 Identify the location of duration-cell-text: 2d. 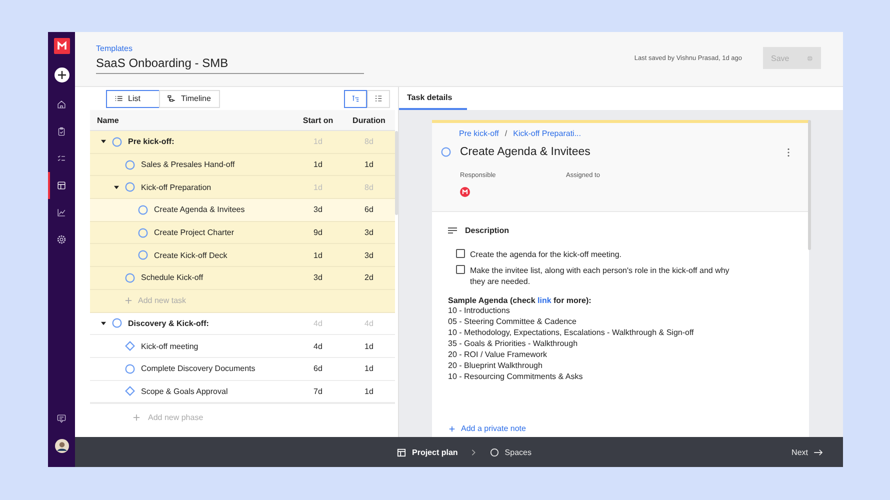
(369, 277).